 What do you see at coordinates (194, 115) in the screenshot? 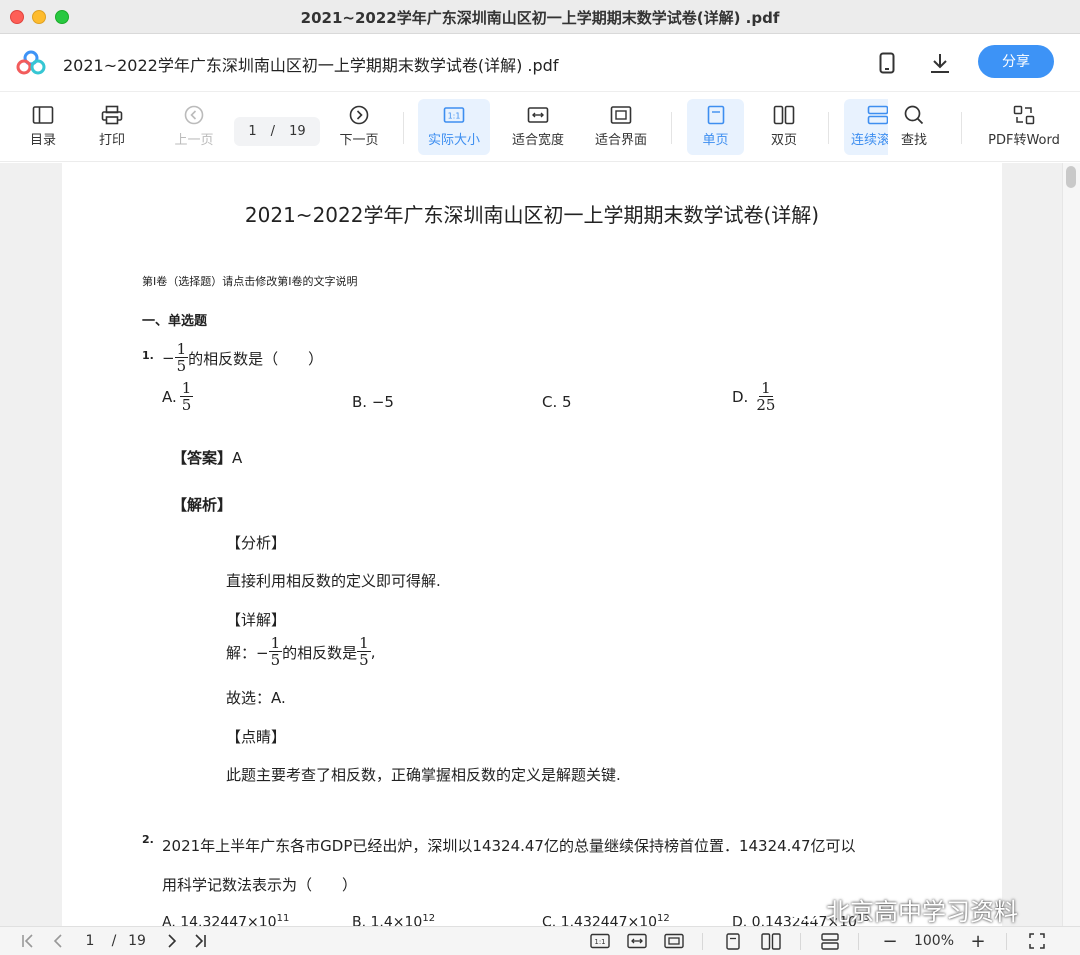
I see `prev-circle-icon` at bounding box center [194, 115].